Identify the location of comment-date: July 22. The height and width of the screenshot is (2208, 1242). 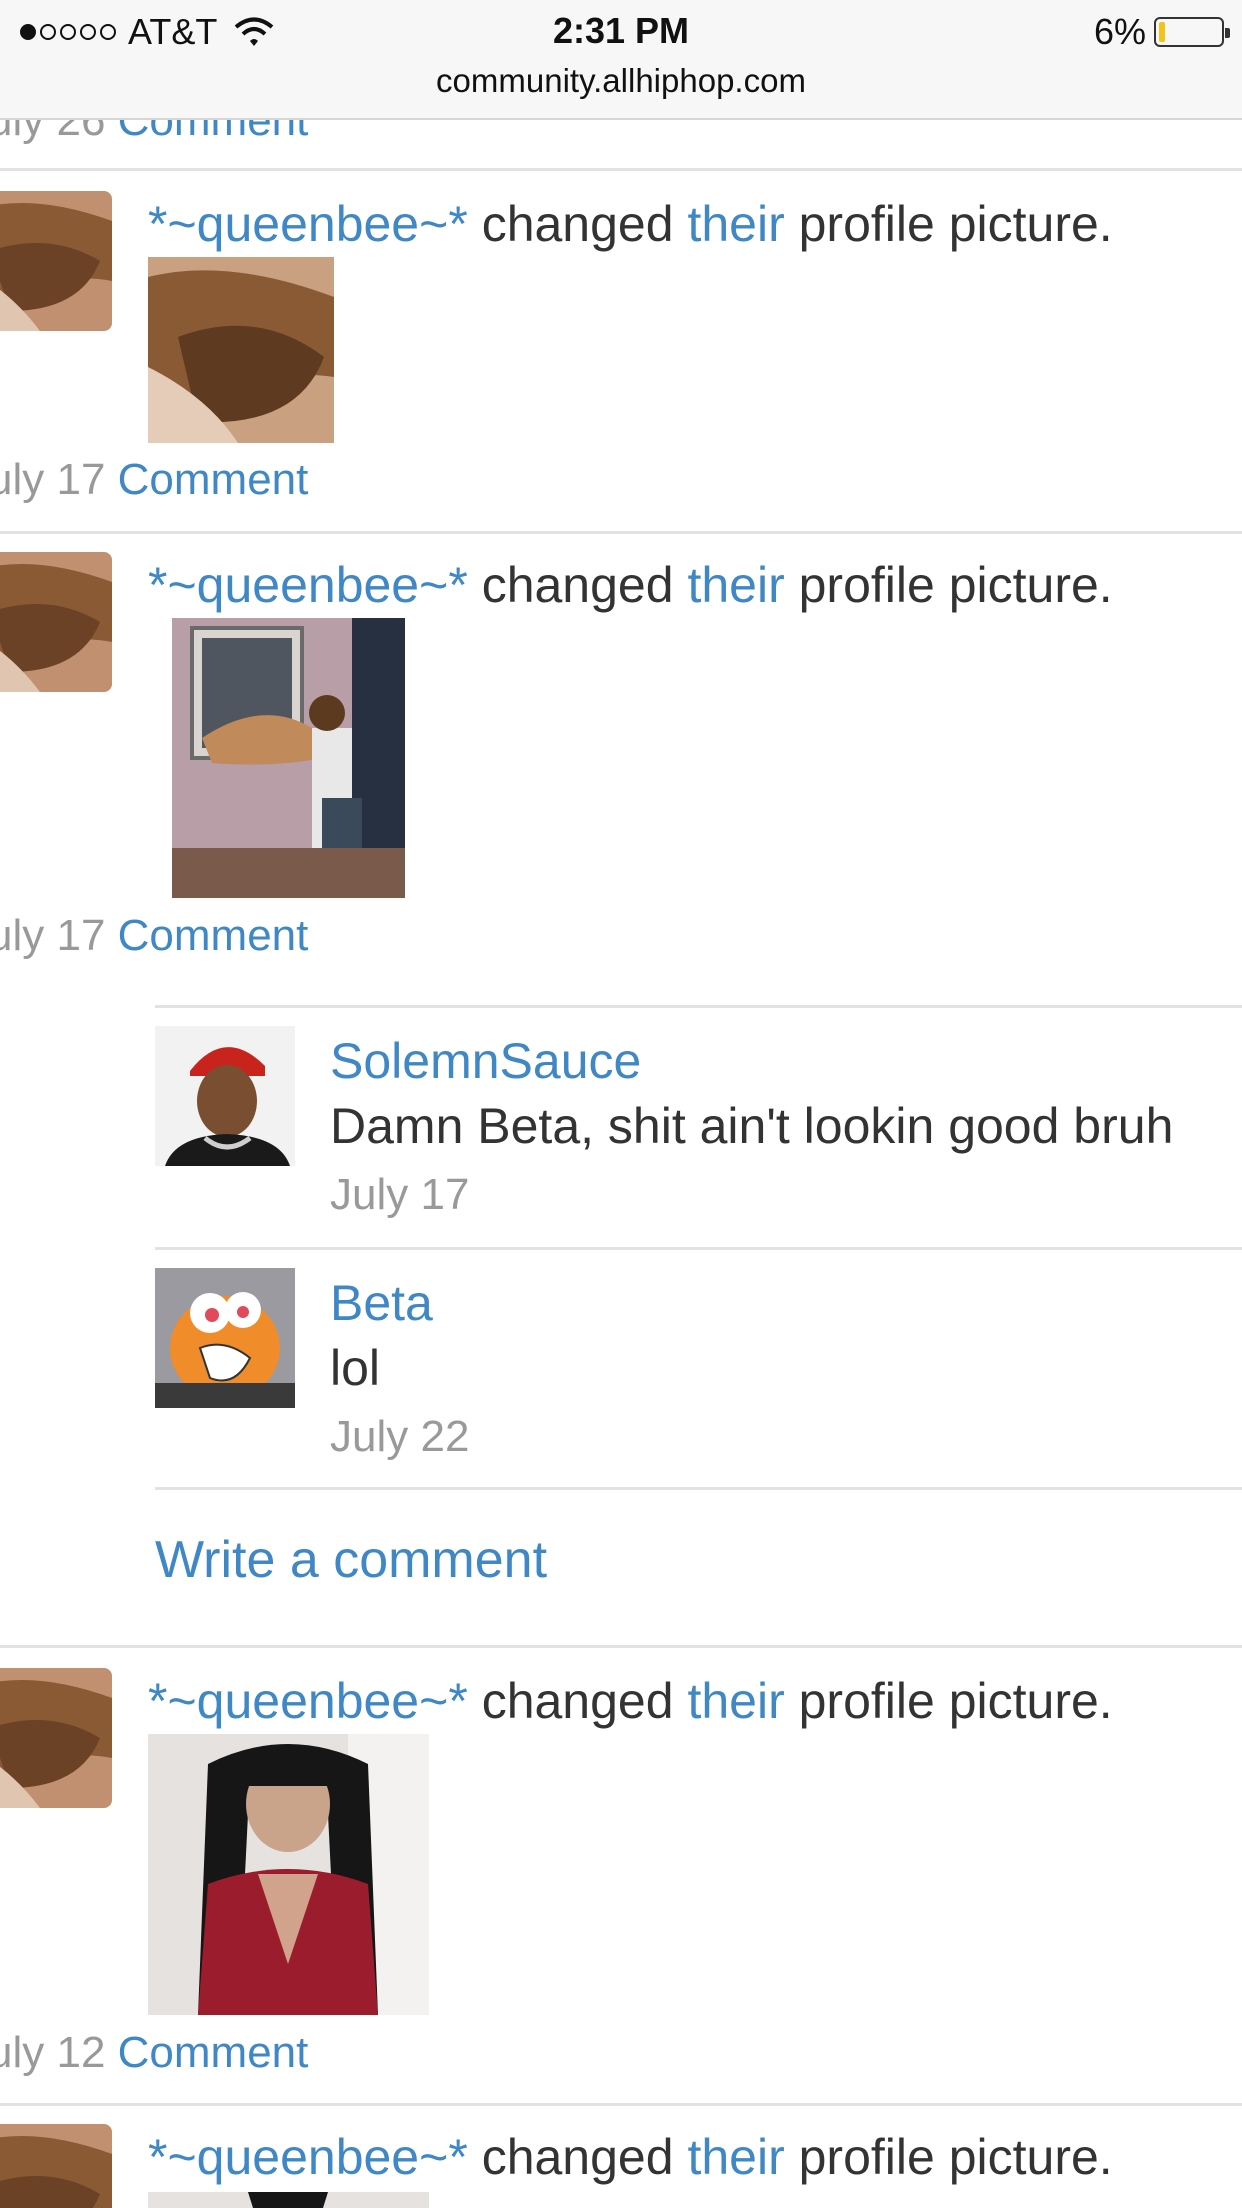
(400, 1436).